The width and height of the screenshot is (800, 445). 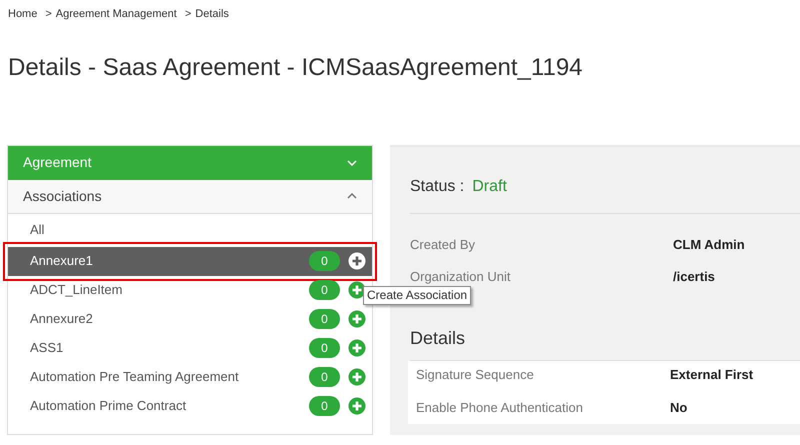 I want to click on field-value: CLM Admin, so click(x=709, y=245).